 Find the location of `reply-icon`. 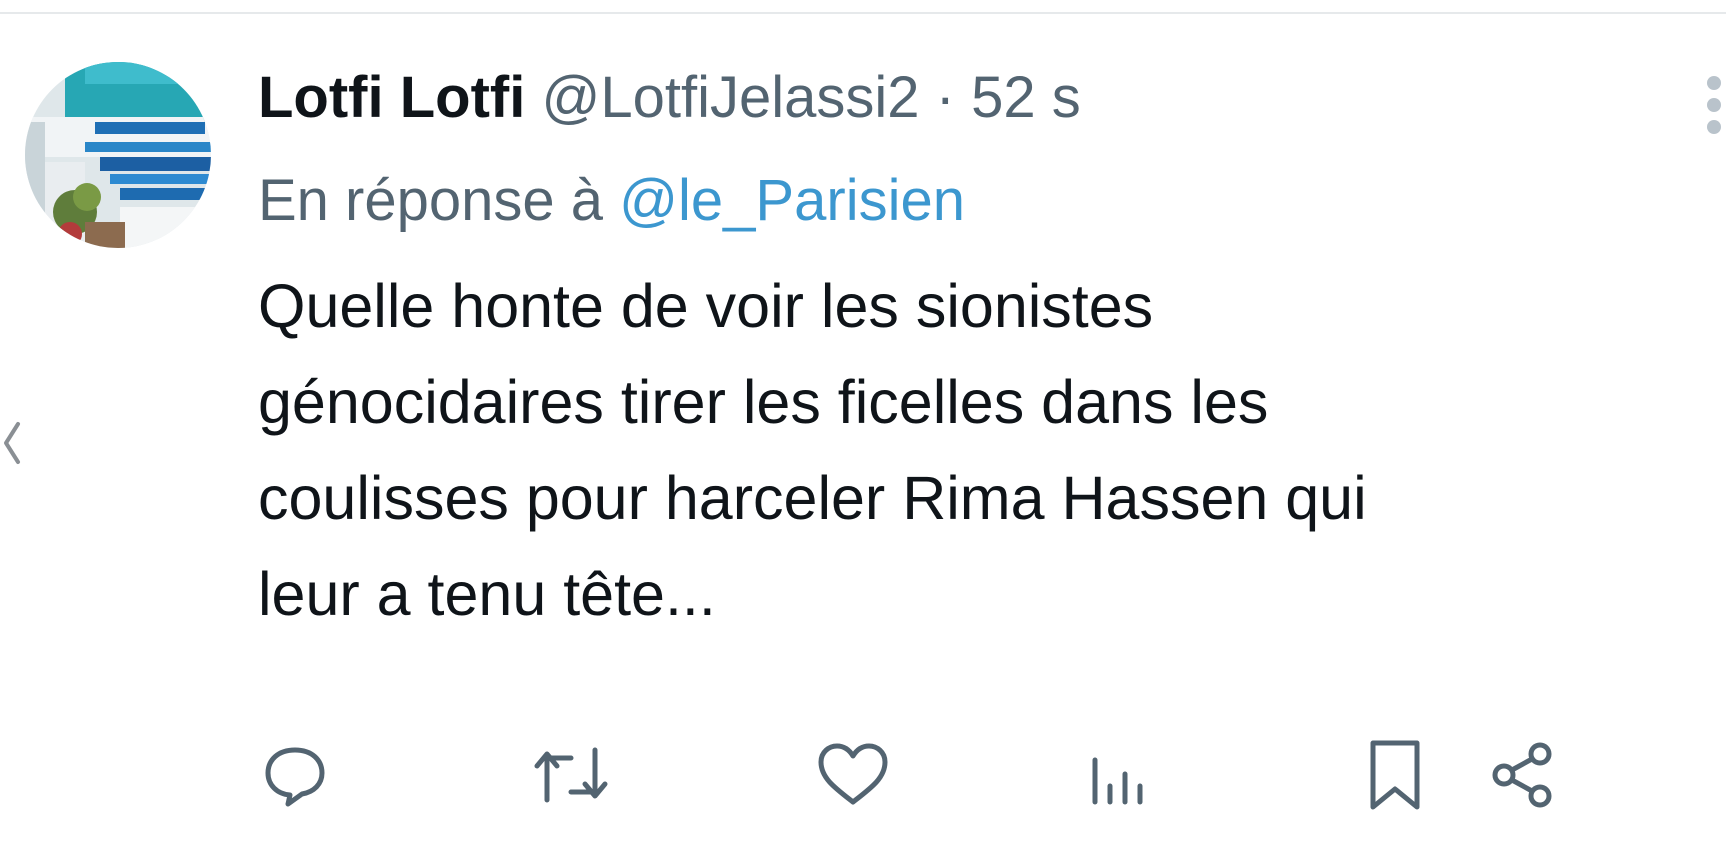

reply-icon is located at coordinates (295, 775).